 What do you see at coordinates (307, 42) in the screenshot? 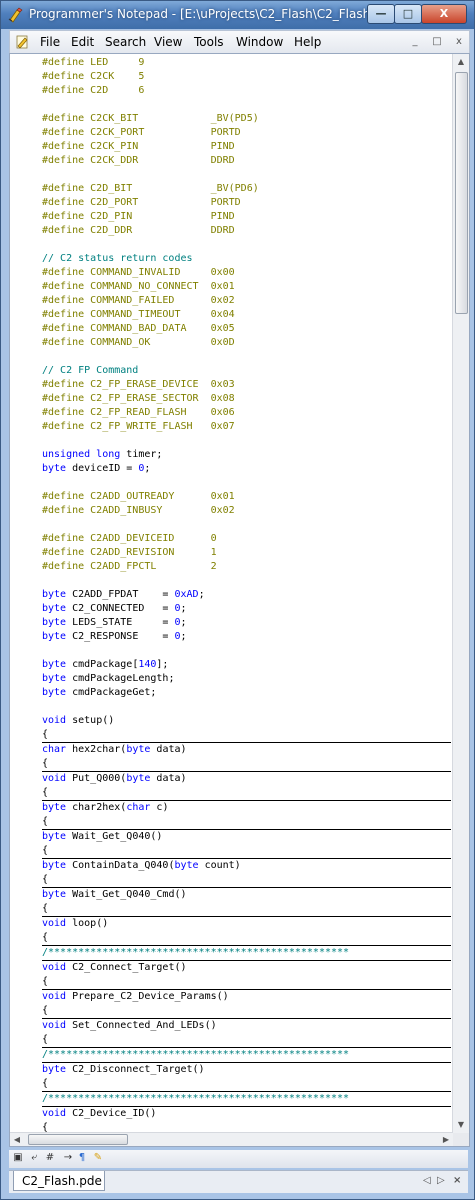
I see `menu-help: Help` at bounding box center [307, 42].